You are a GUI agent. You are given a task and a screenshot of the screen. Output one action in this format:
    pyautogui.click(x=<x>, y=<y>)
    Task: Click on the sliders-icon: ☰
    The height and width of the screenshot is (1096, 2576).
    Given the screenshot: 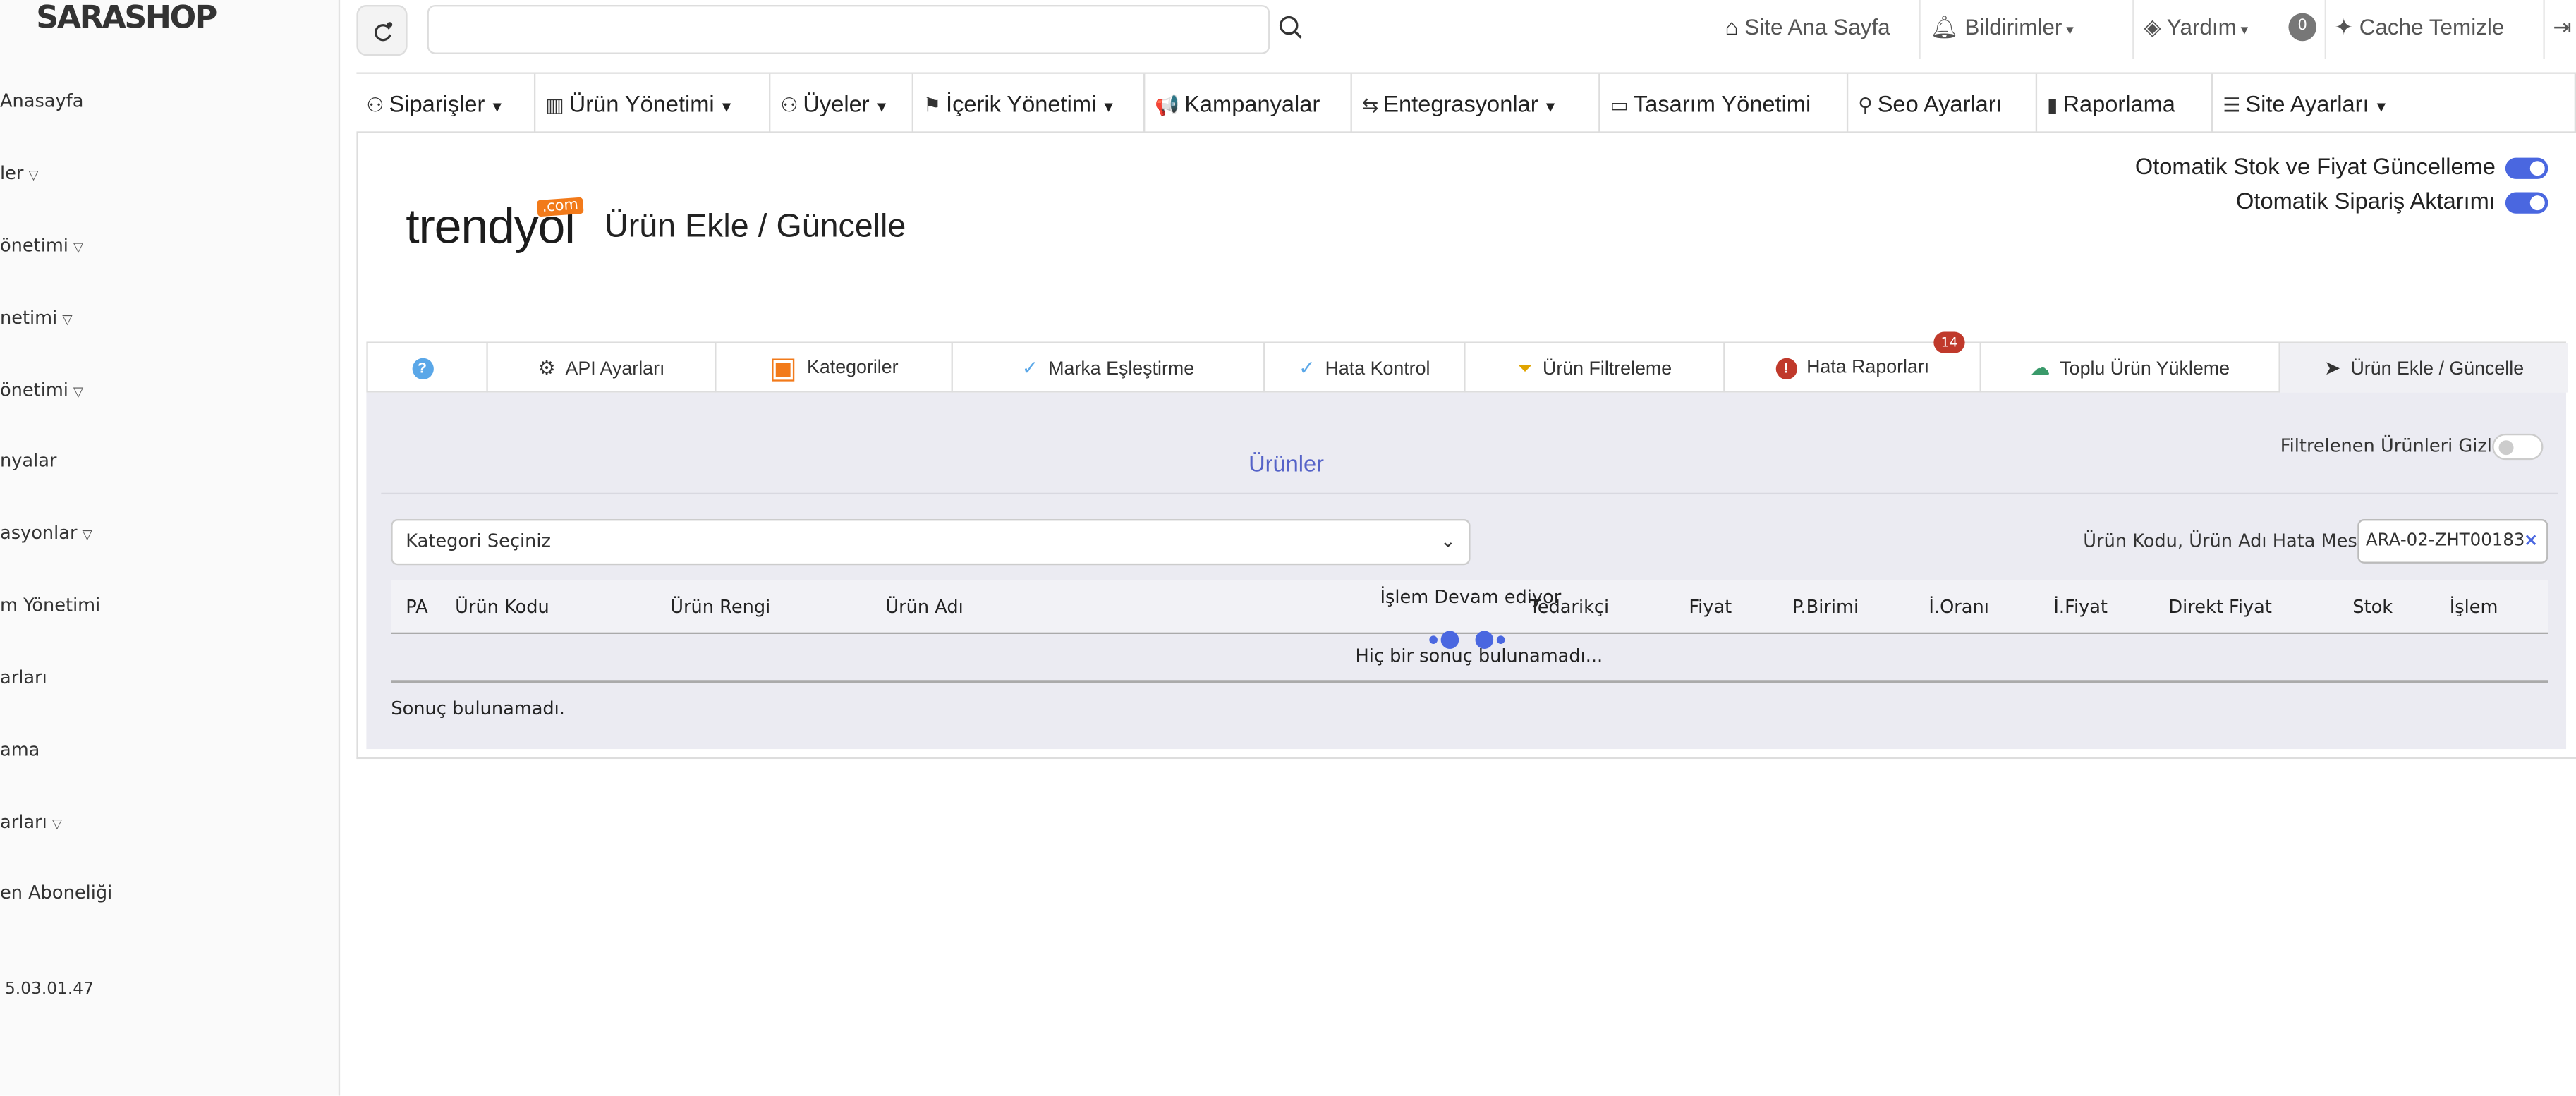 What is the action you would take?
    pyautogui.click(x=2232, y=105)
    